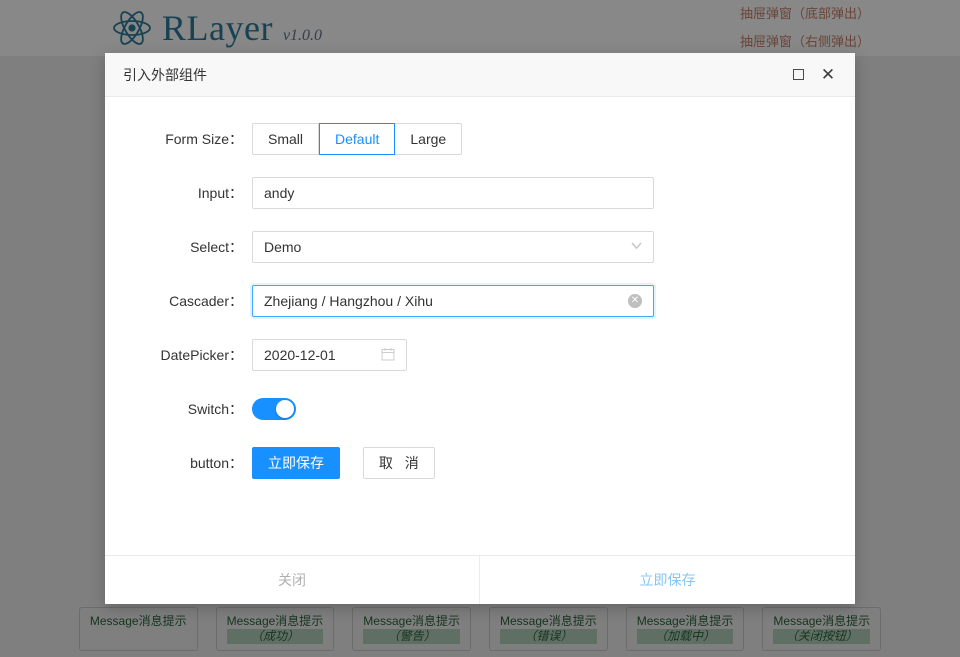 The image size is (960, 657). I want to click on location-cascader-value: Zhejiang / Hangzhou / Xihu, so click(348, 301).